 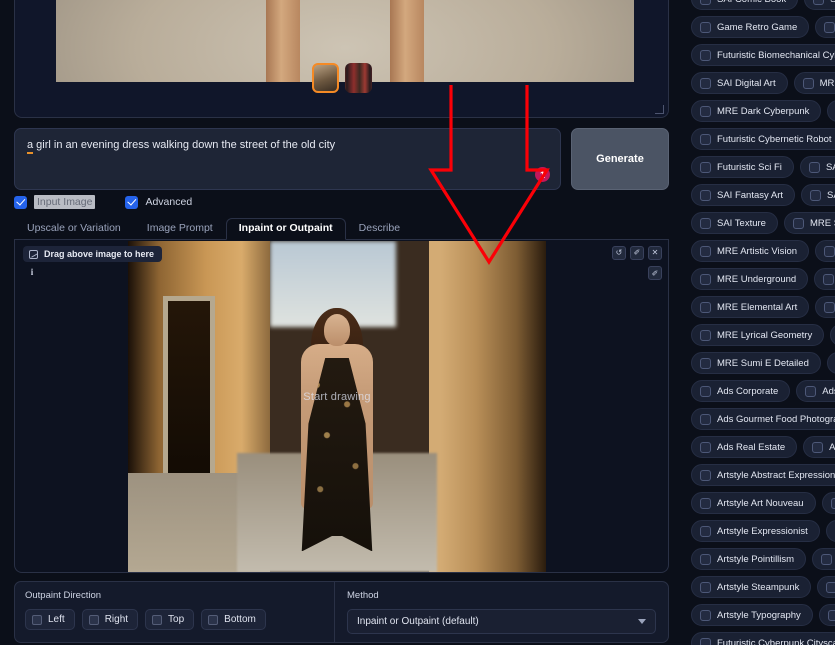 What do you see at coordinates (750, 251) in the screenshot?
I see `style-pill: MRE Artistic Vision` at bounding box center [750, 251].